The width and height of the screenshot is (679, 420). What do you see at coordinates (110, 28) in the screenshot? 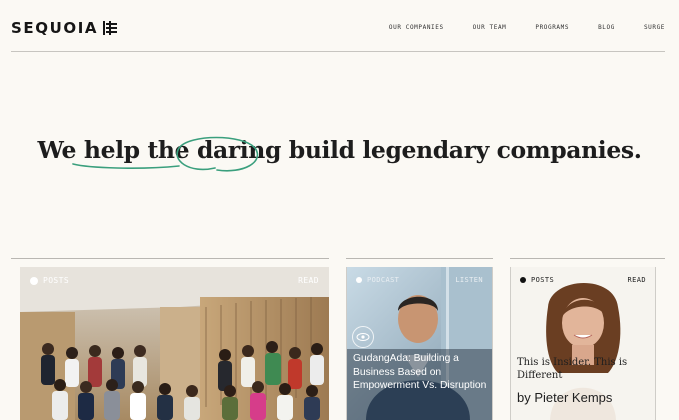
I see `sequoia-tree-icon` at bounding box center [110, 28].